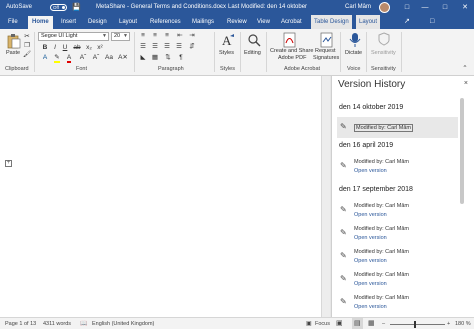 The width and height of the screenshot is (474, 329). I want to click on read-mode-icon: ▣, so click(339, 323).